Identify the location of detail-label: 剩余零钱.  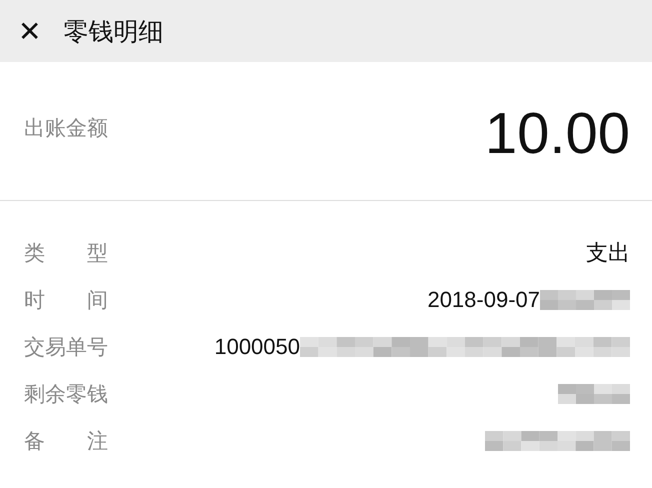
(66, 394).